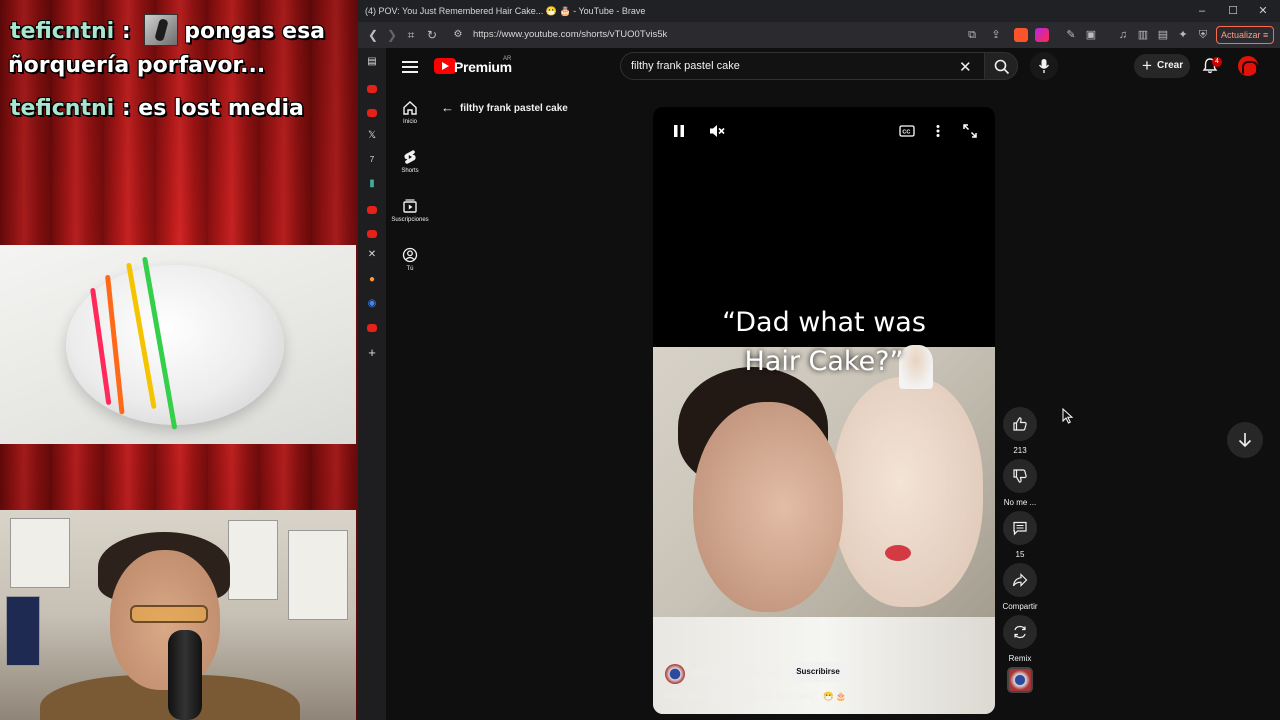 The width and height of the screenshot is (1280, 720). I want to click on open-external-icon: ⧉, so click(972, 35).